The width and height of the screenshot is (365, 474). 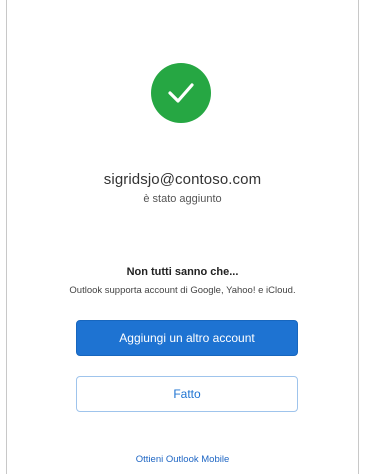 I want to click on check-icon, so click(x=181, y=93).